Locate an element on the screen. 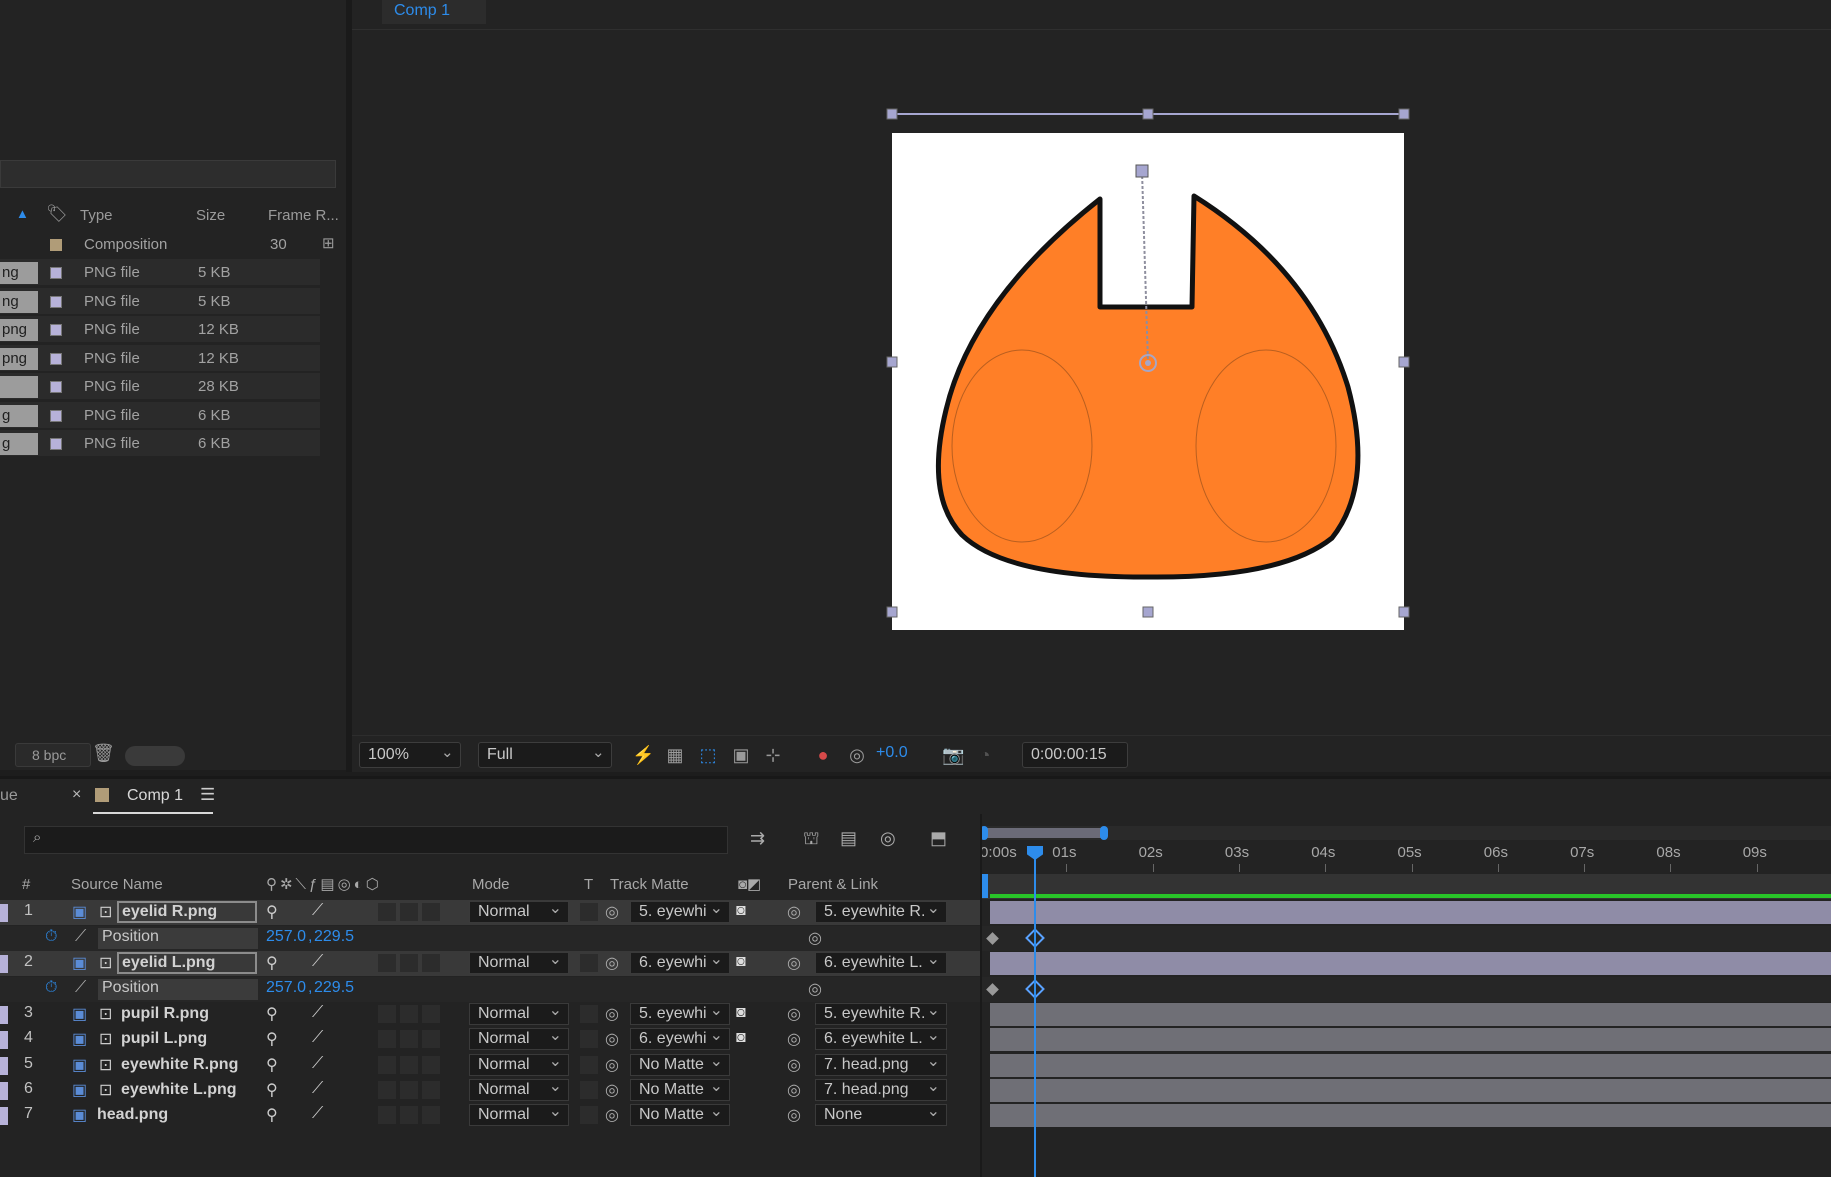 The height and width of the screenshot is (1177, 1831). position-property-row: ⏱ ⟋ Position 257.0 , 229.5 ◎ is located at coordinates (490, 938).